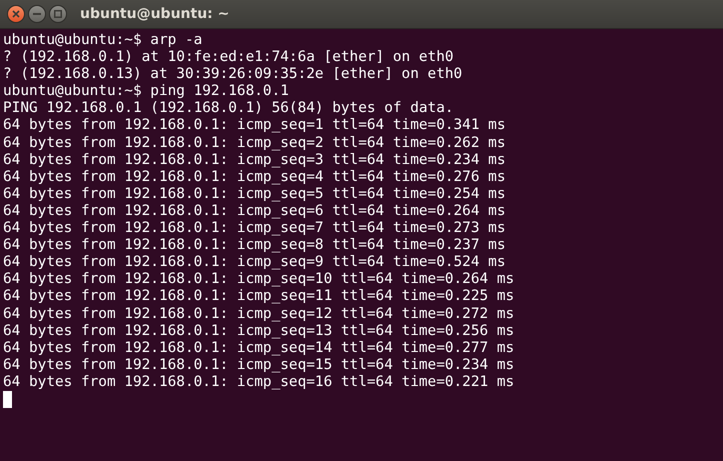 The image size is (723, 461). Describe the element at coordinates (254, 245) in the screenshot. I see `terminal-line: 64 bytes from 192.168.0.1: icmp_seq=8 ttl=64 time=0.237 ms` at that location.